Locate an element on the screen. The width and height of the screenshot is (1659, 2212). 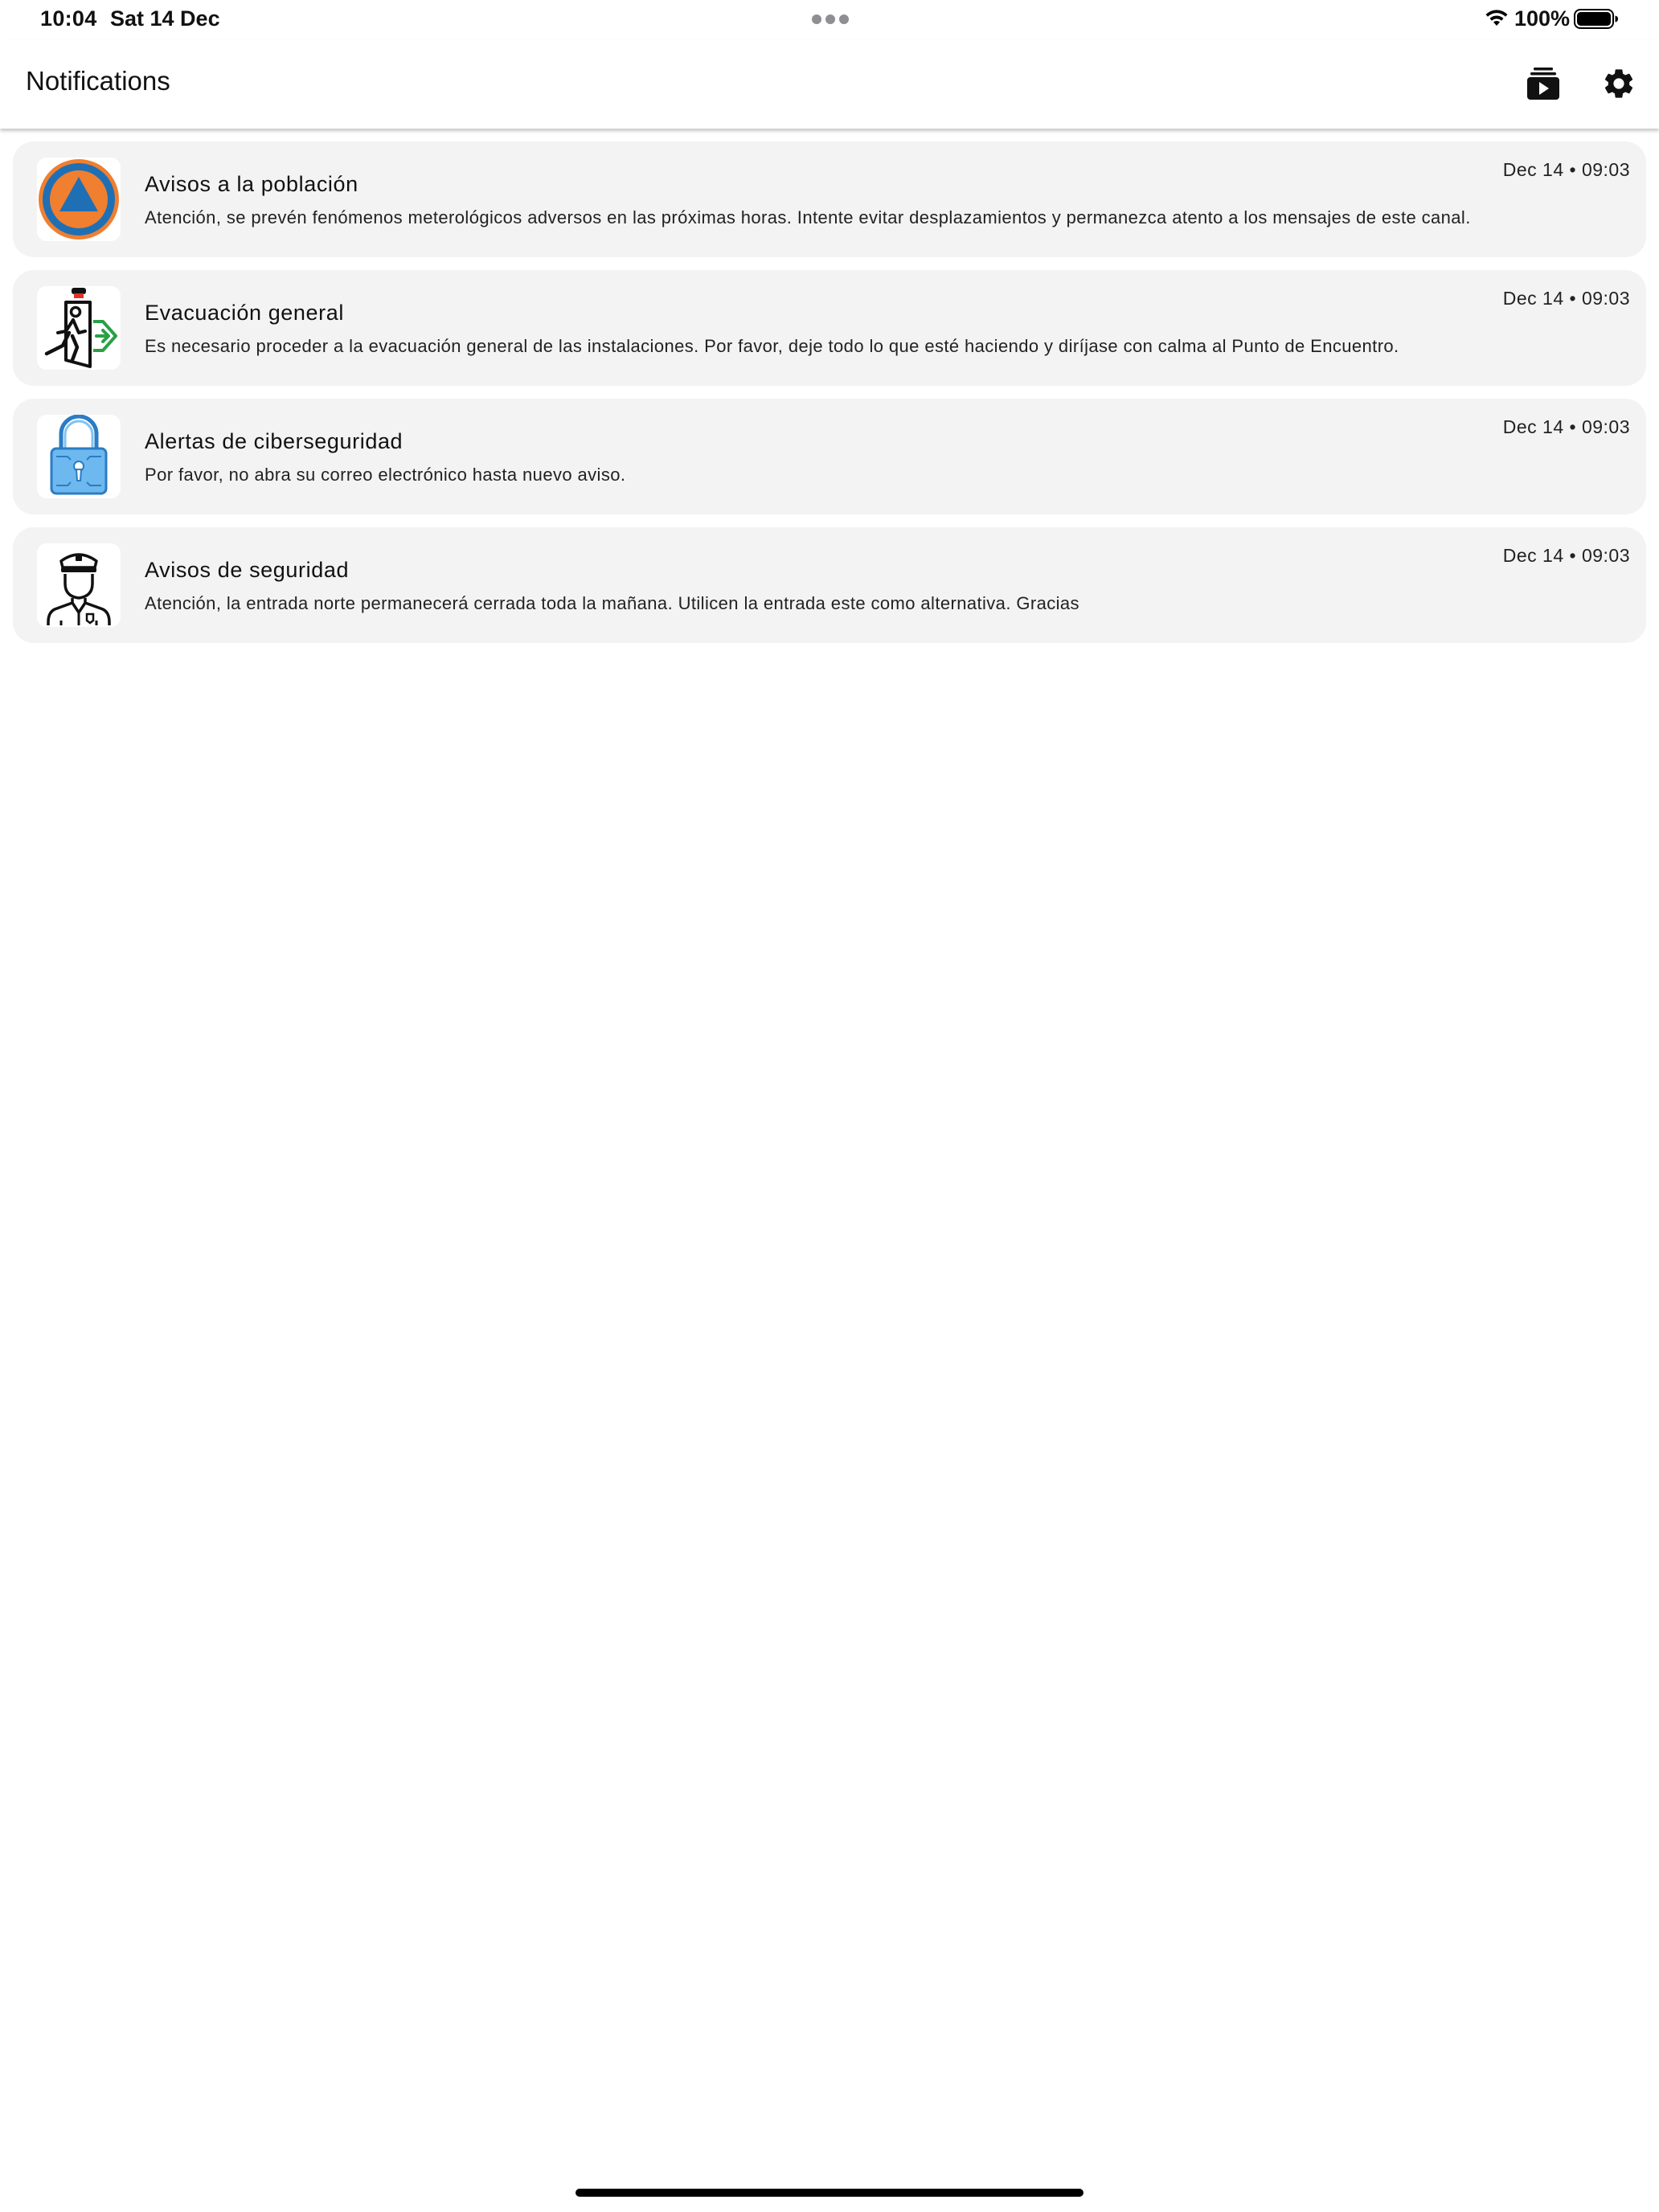
status-bar: 10:04 Sat 14 Dec 100% is located at coordinates (829, 20).